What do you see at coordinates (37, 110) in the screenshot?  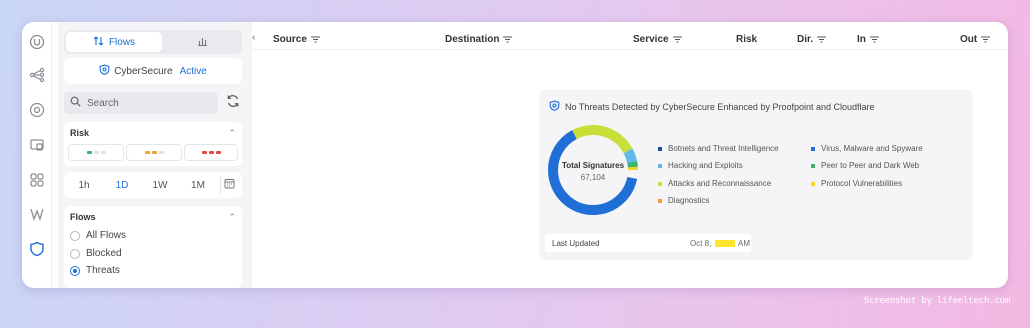 I see `devices-icon` at bounding box center [37, 110].